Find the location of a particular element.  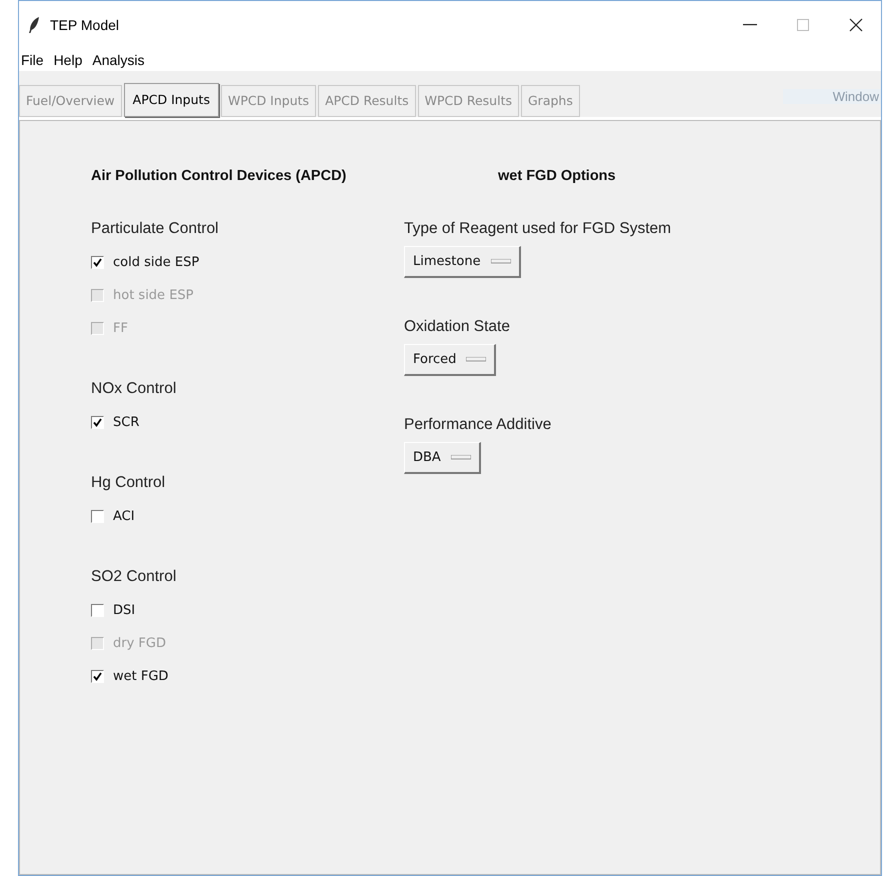

group-label: Hg Control is located at coordinates (128, 483).